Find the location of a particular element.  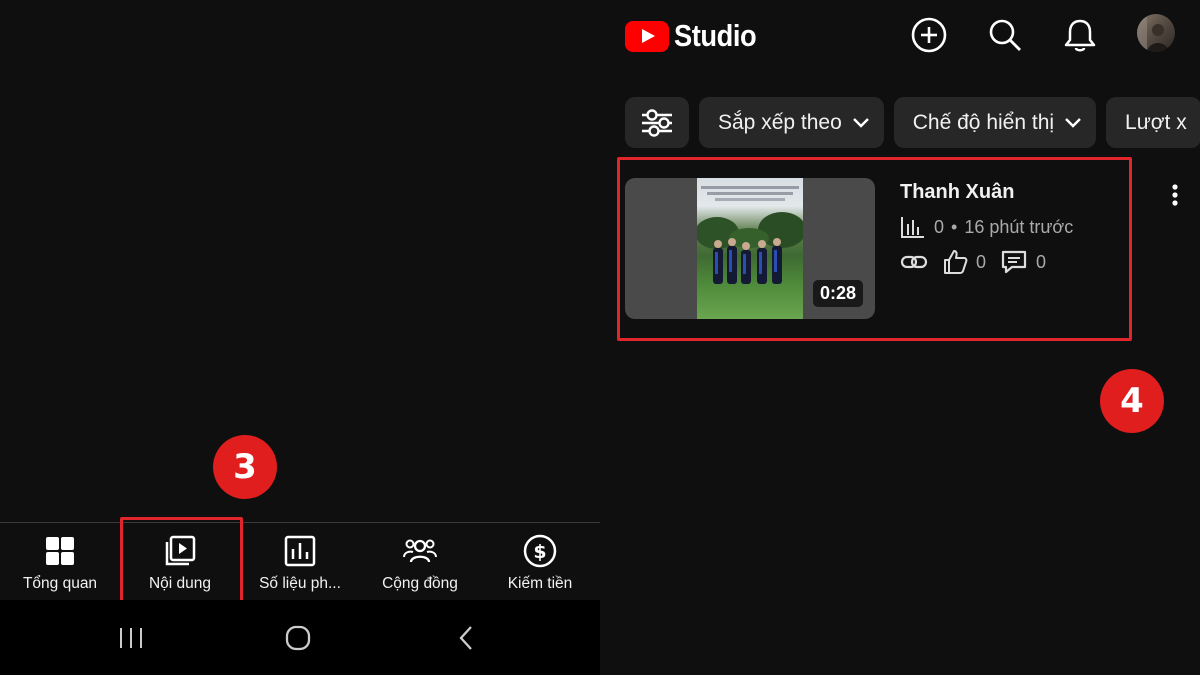

community-icon is located at coordinates (420, 551).